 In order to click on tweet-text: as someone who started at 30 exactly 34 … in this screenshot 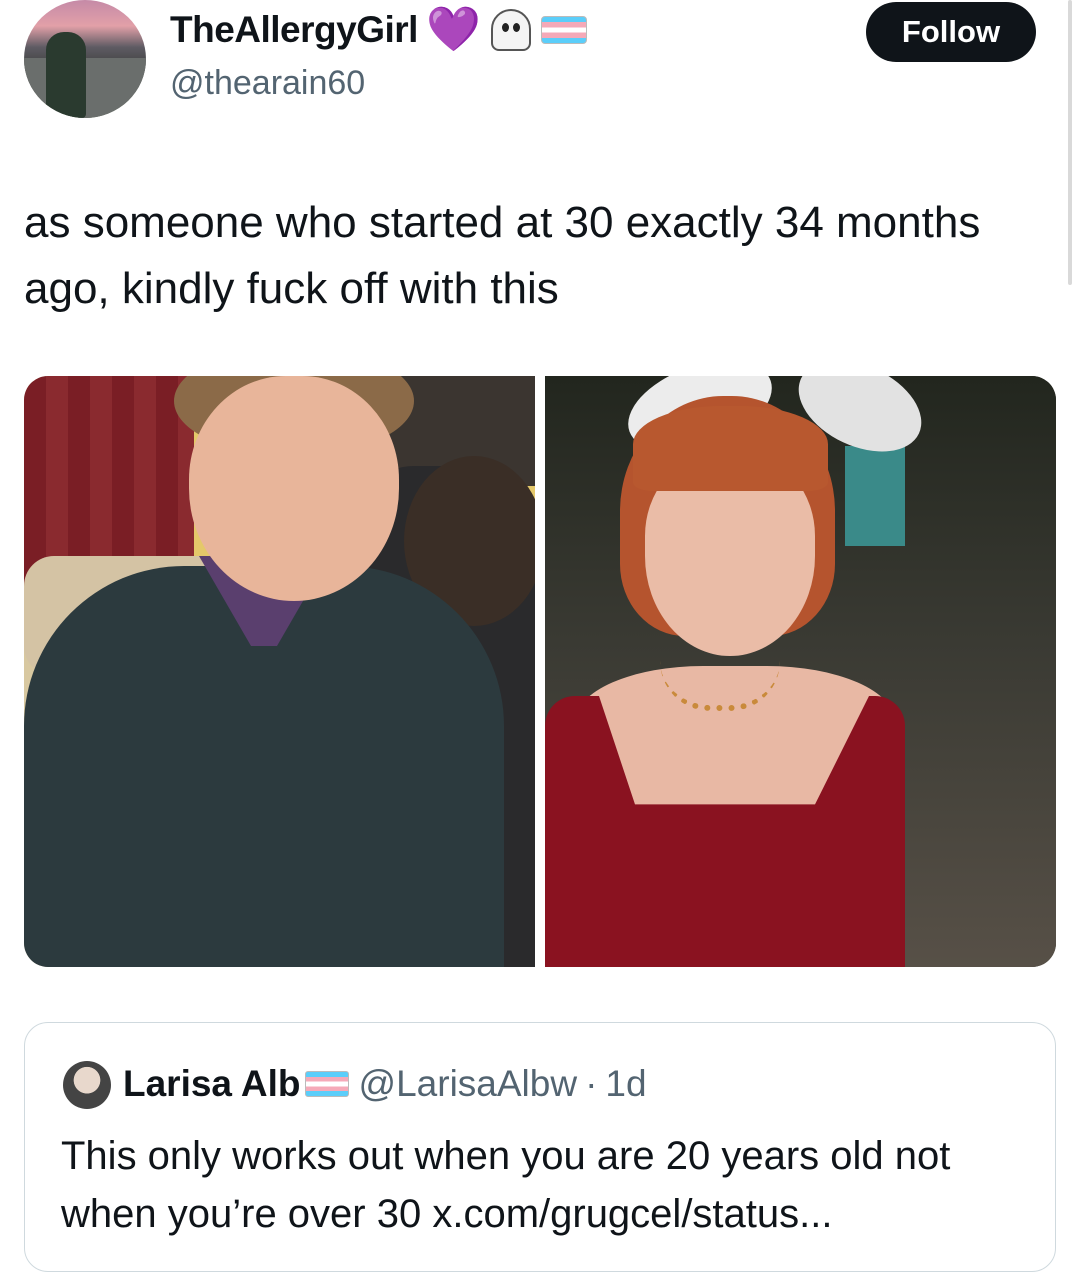, I will do `click(502, 255)`.